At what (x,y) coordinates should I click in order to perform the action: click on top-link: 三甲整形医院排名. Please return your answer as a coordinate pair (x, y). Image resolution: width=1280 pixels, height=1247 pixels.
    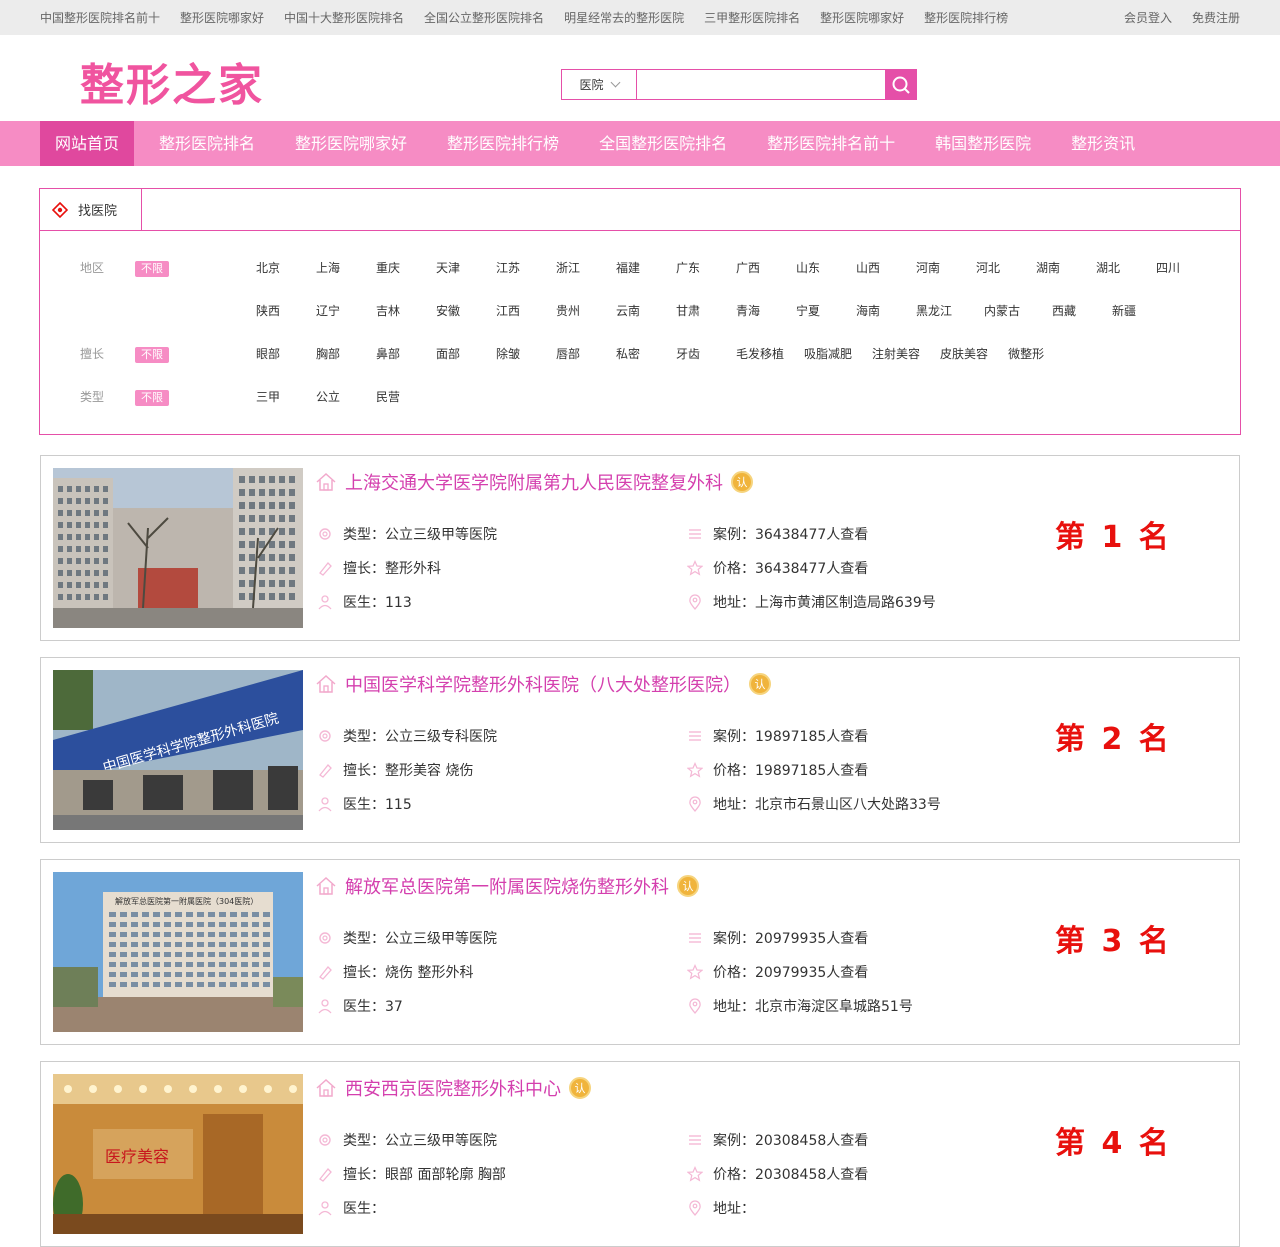
    Looking at the image, I should click on (752, 17).